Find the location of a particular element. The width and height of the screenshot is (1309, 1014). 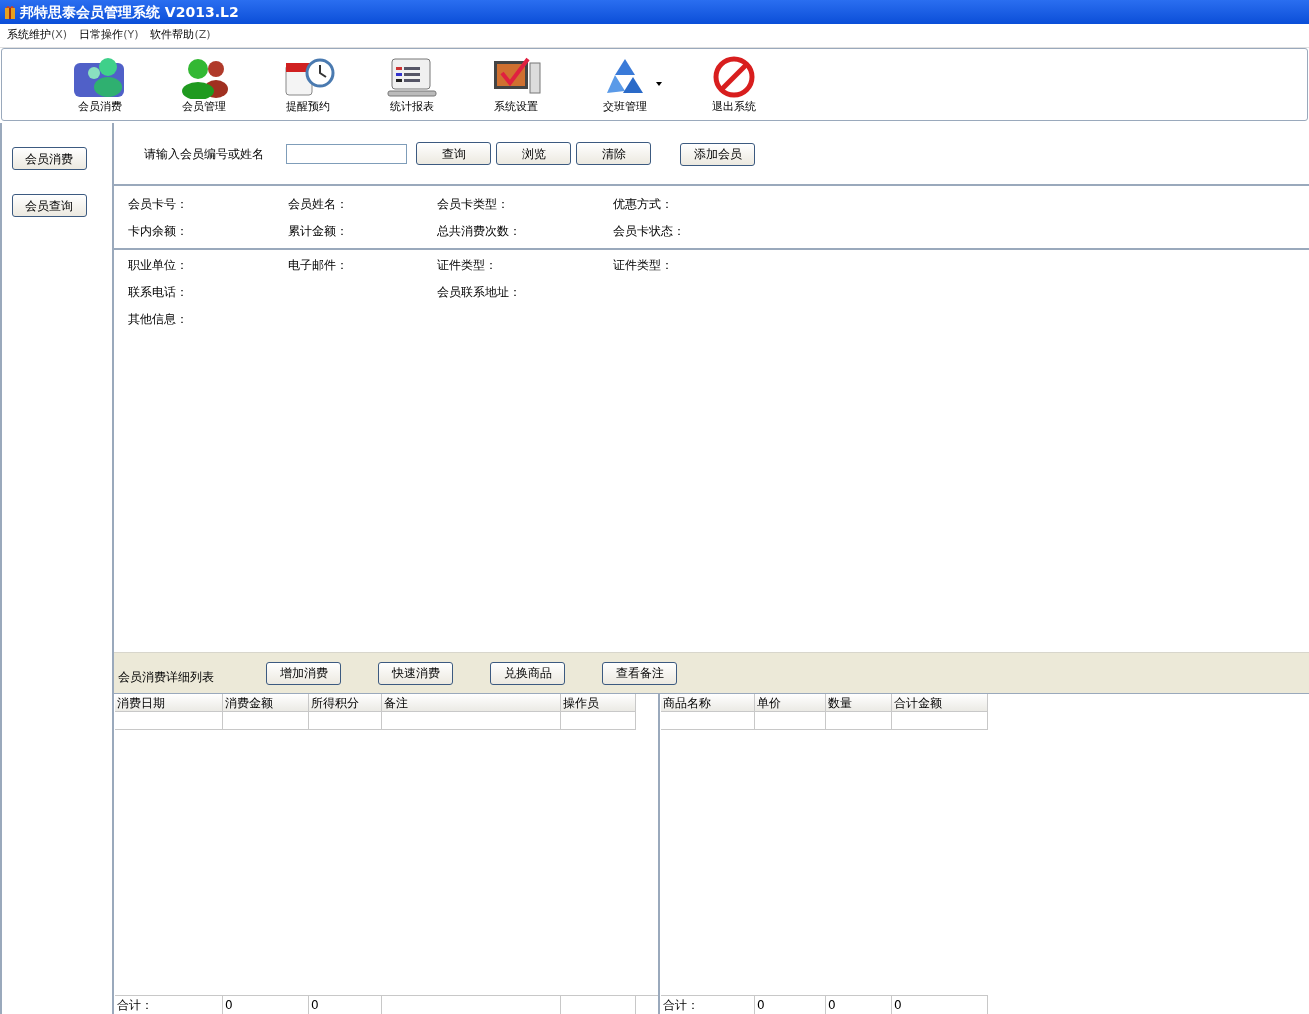

push-button: 会员查询 is located at coordinates (49, 205).